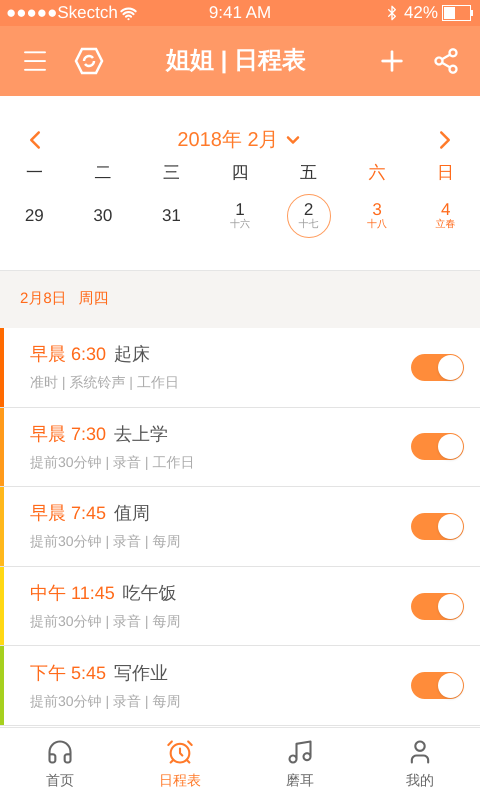 The image size is (480, 800). I want to click on page-title: 姐姐 | 日程表, so click(236, 61).